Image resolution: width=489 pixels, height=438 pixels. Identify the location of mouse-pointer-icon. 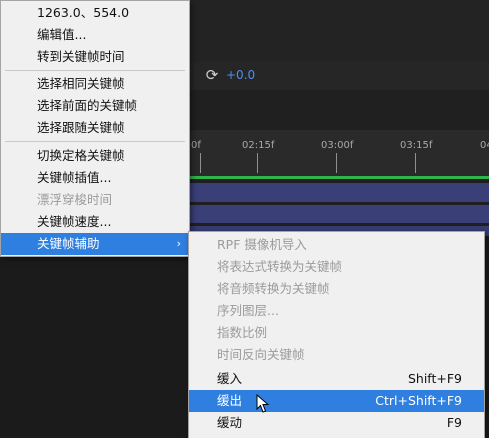
(263, 403).